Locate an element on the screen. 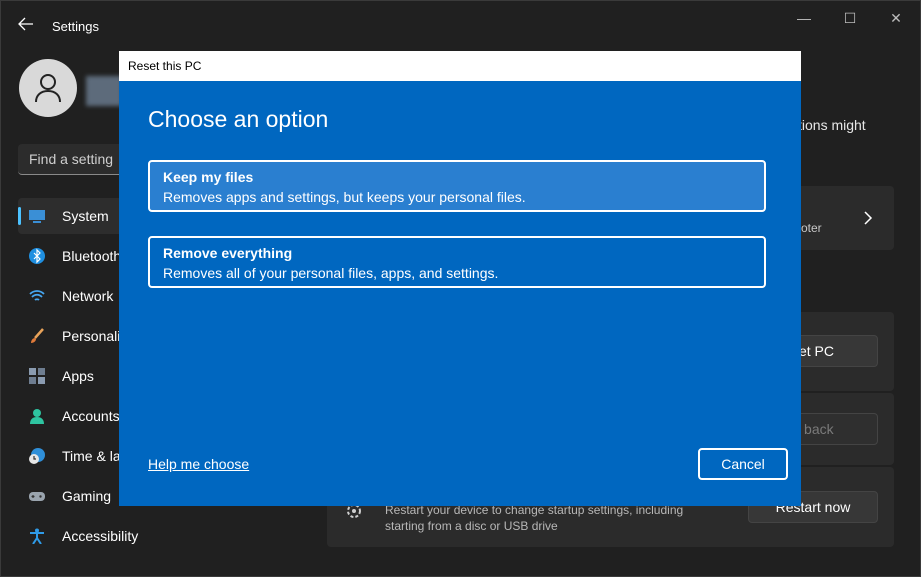 This screenshot has width=921, height=577. selection-indicator is located at coordinates (19, 216).